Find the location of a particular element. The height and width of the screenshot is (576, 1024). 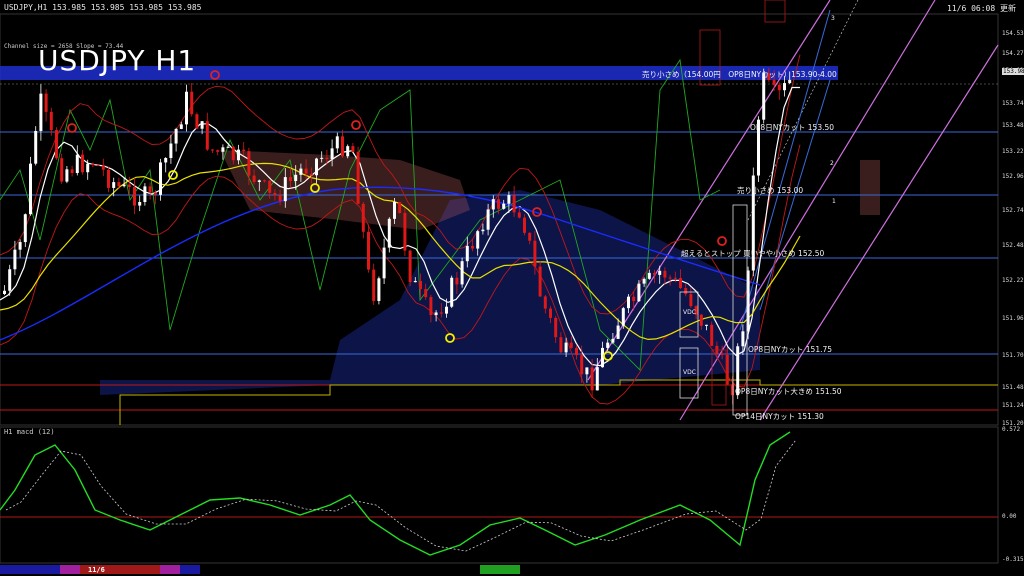

price-axis-label: 153.485 is located at coordinates (1013, 125).